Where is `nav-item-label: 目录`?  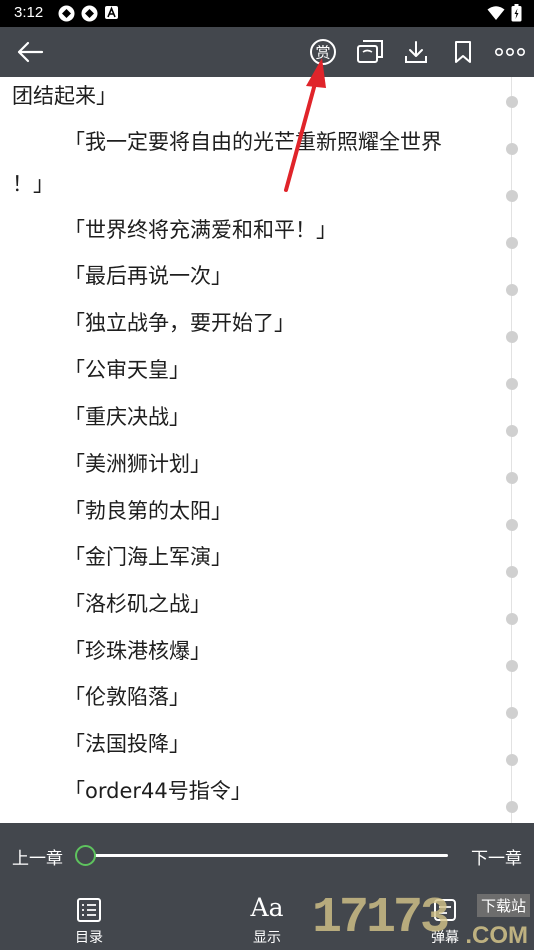 nav-item-label: 目录 is located at coordinates (89, 938).